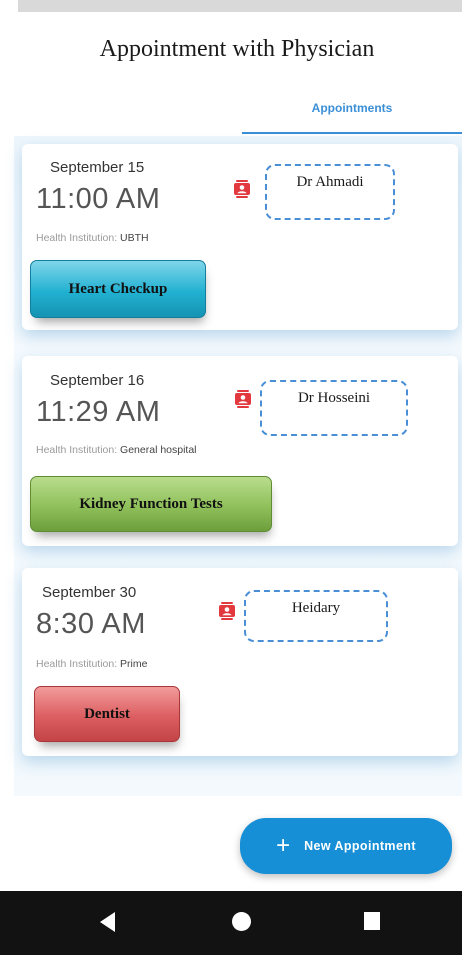 This screenshot has height=955, width=462. Describe the element at coordinates (240, 6) in the screenshot. I see `status-strip` at that location.